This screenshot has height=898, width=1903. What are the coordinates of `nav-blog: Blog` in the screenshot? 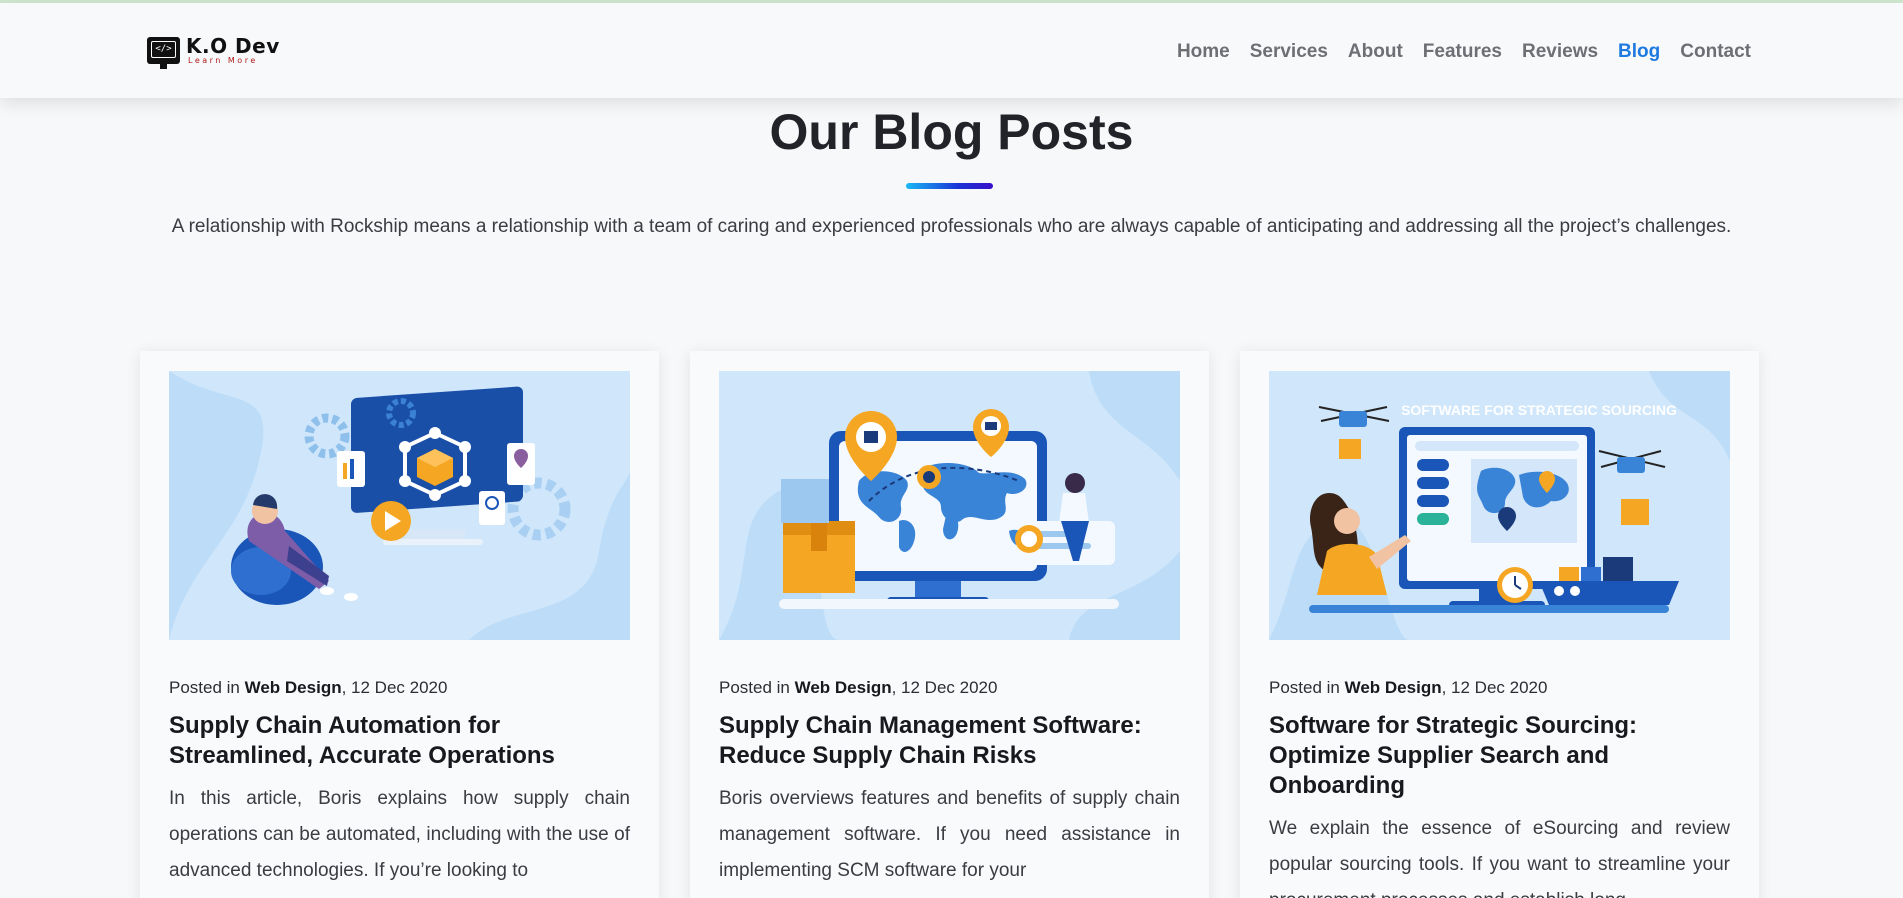 It's located at (1639, 52).